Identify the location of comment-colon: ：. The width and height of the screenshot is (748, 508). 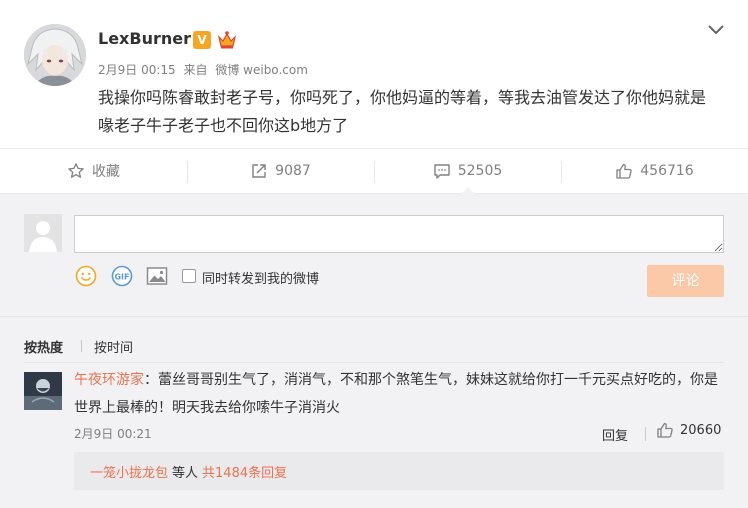
(151, 380).